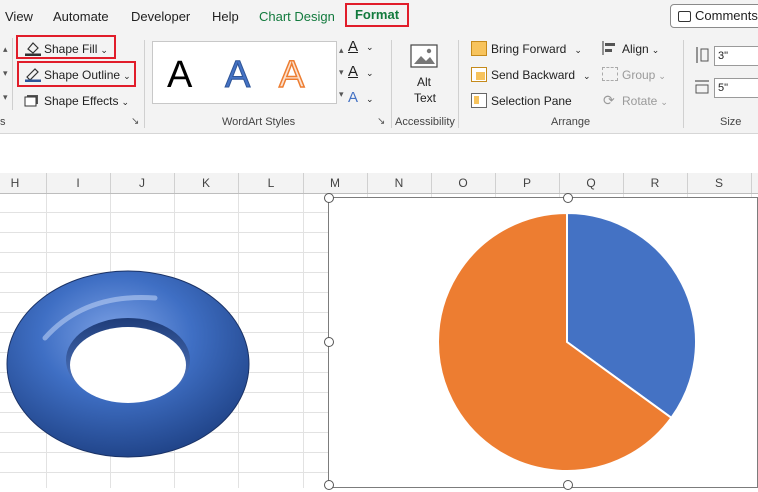 This screenshot has width=758, height=492. I want to click on accessibility-group-label: Accessibility, so click(425, 122).